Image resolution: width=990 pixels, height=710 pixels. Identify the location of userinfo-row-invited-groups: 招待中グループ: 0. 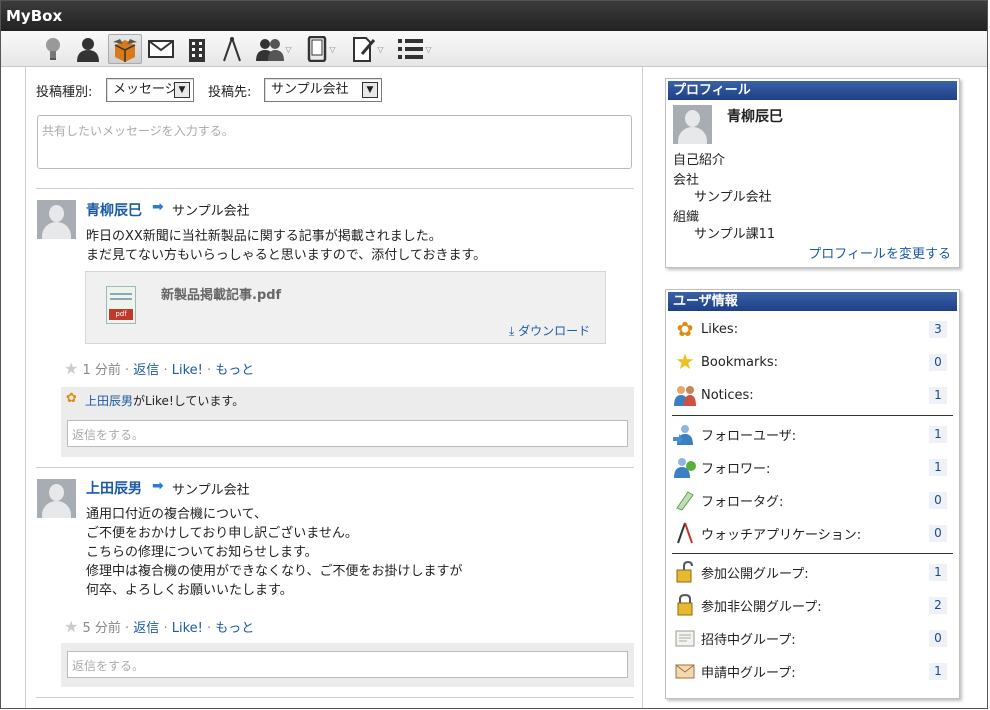
(812, 638).